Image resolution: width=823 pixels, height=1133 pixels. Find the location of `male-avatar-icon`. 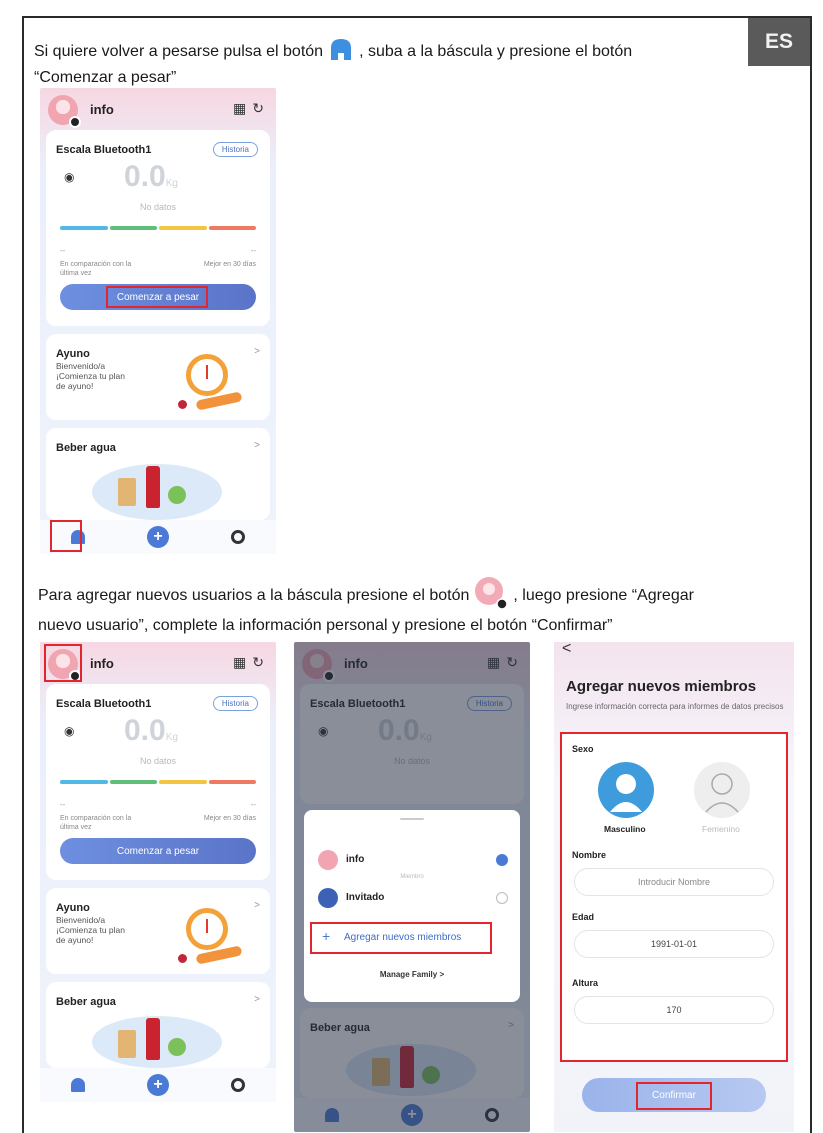

male-avatar-icon is located at coordinates (626, 790).